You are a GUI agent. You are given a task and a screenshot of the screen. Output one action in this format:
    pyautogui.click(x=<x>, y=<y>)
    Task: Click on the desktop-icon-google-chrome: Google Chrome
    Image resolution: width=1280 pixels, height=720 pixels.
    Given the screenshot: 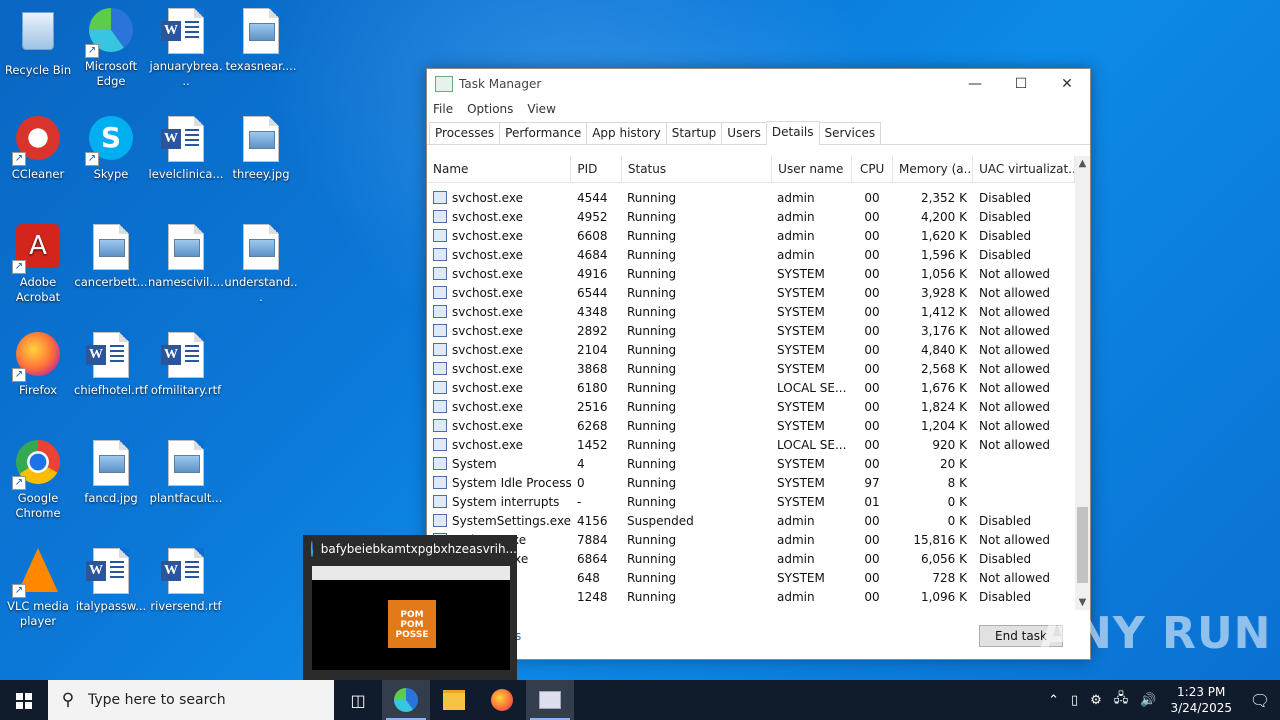 What is the action you would take?
    pyautogui.click(x=38, y=479)
    